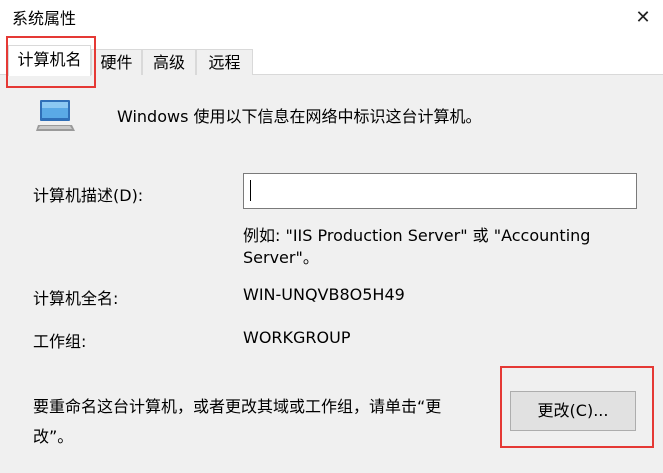 The image size is (663, 473). Describe the element at coordinates (44, 18) in the screenshot. I see `window-title: 系统属性` at that location.